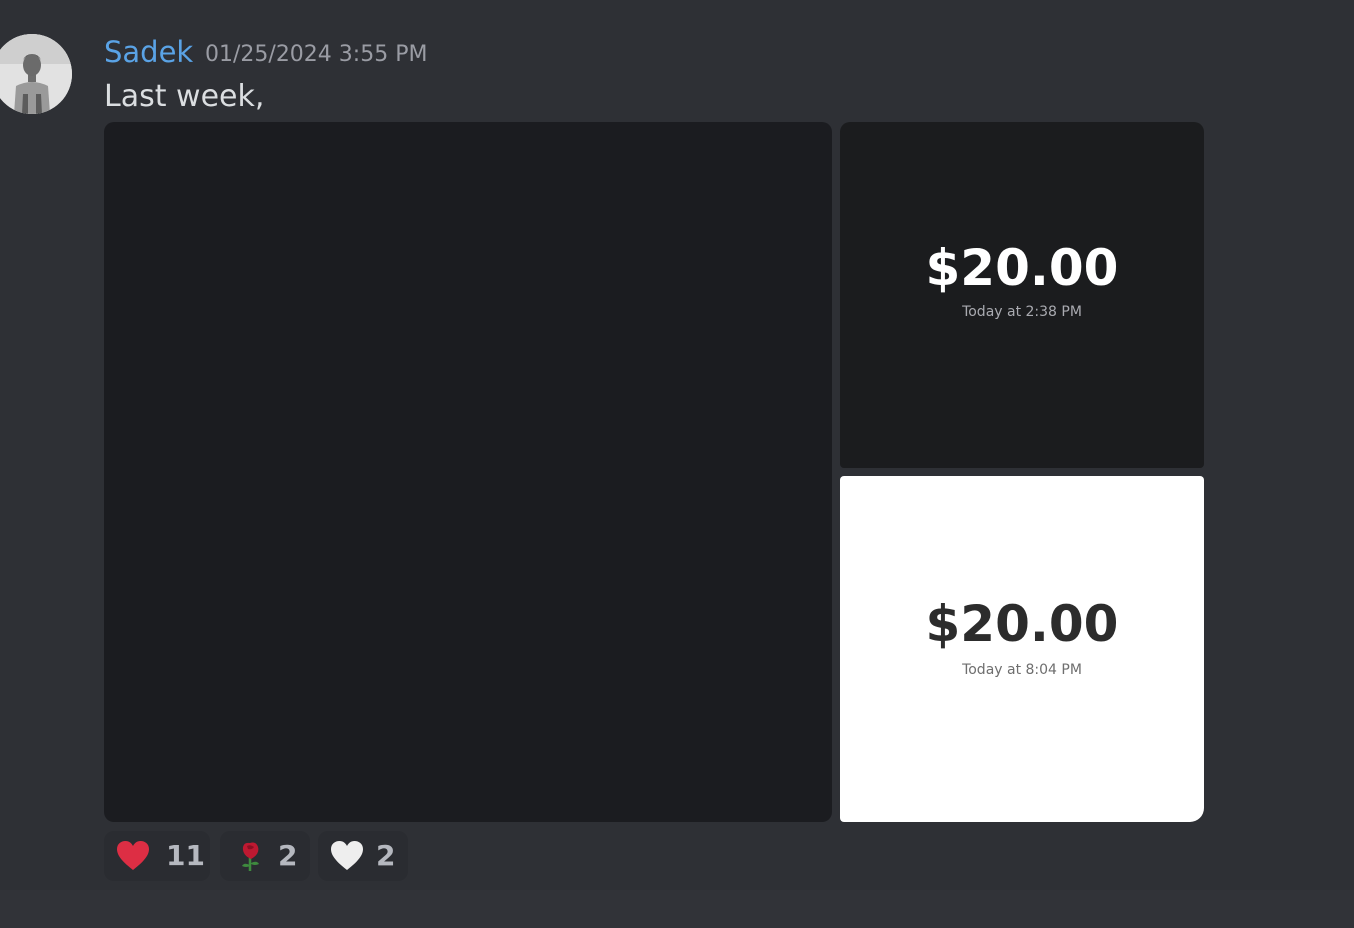  I want to click on payment-time: Today at 8:04 PM, so click(1022, 670).